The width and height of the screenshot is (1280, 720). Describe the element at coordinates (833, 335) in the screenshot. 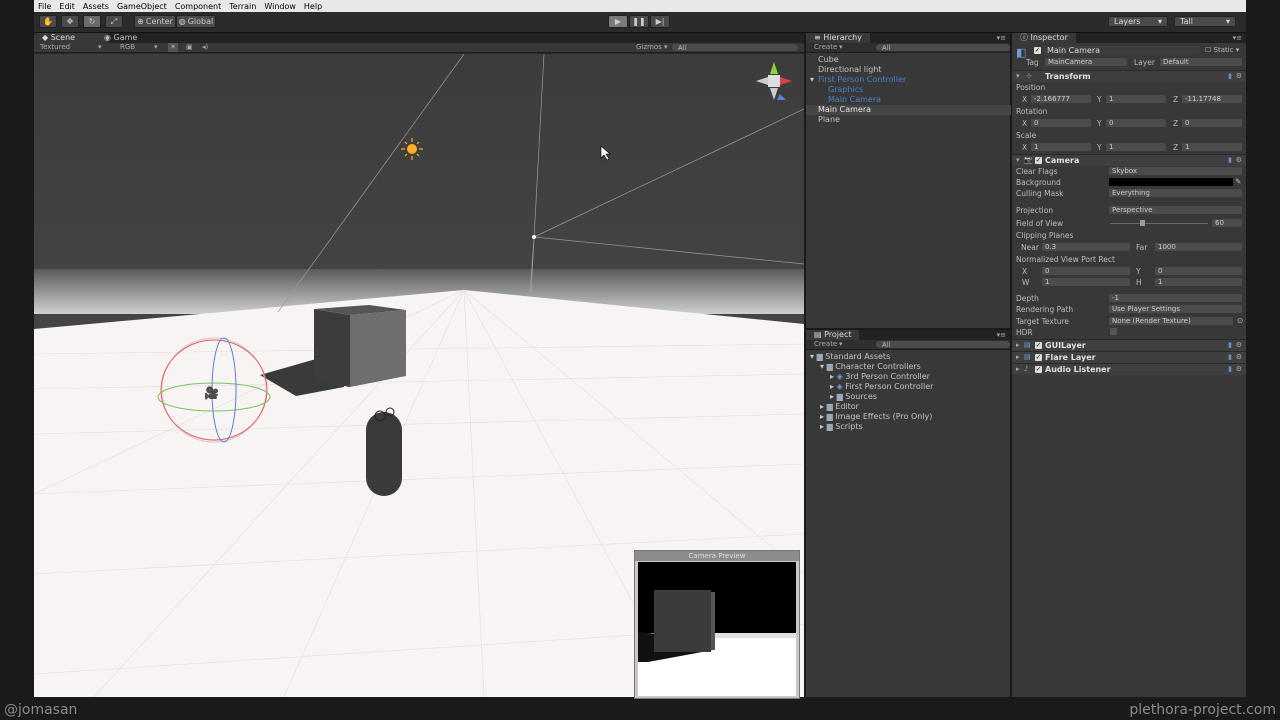

I see `tab-project: ▤ Project` at that location.